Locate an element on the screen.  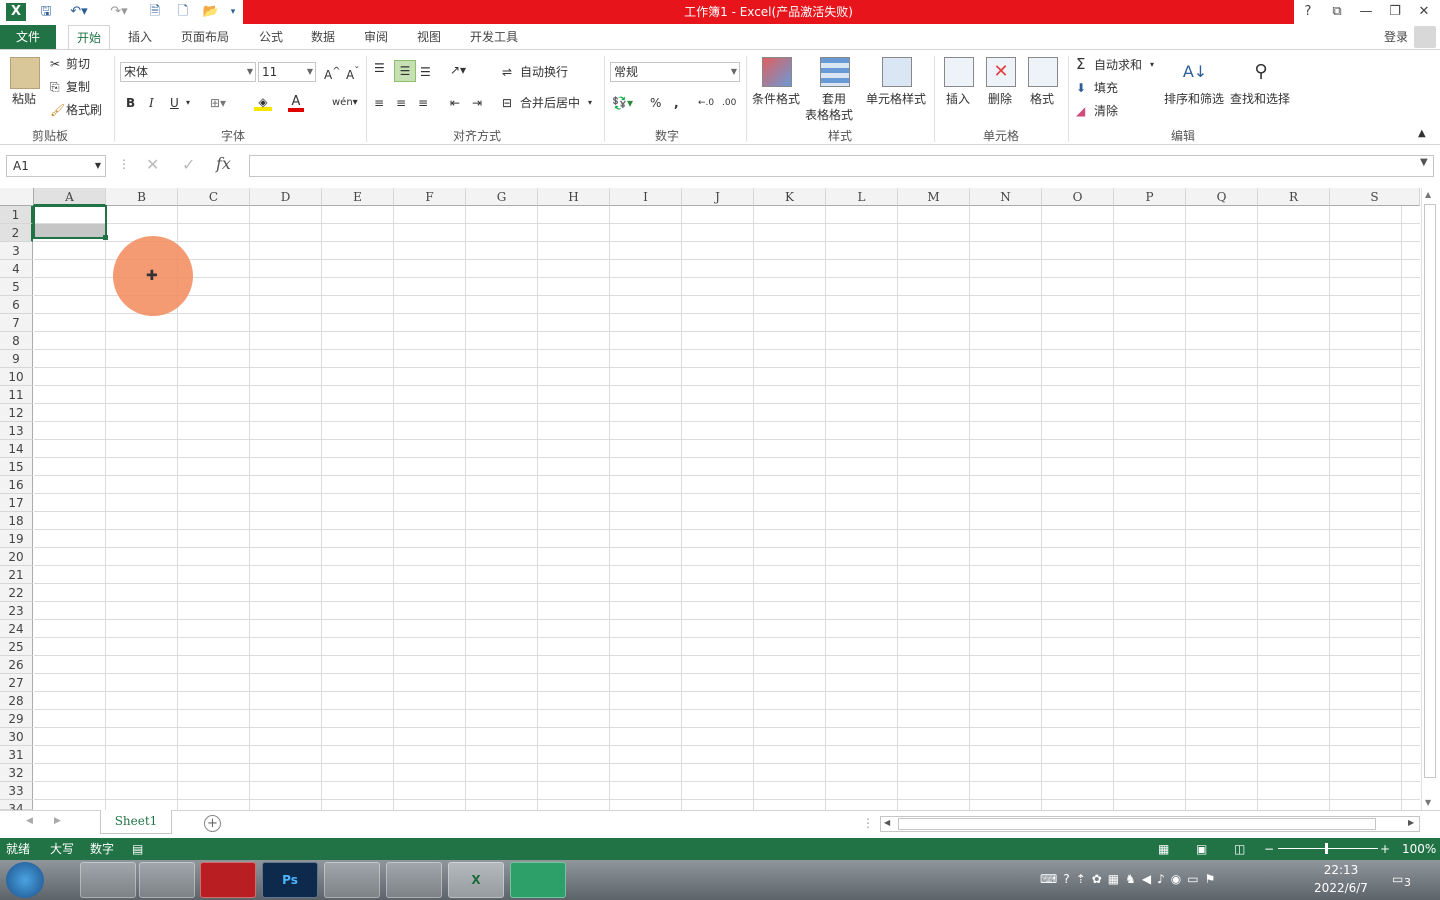
insert-cells-button: 插入 is located at coordinates (958, 99).